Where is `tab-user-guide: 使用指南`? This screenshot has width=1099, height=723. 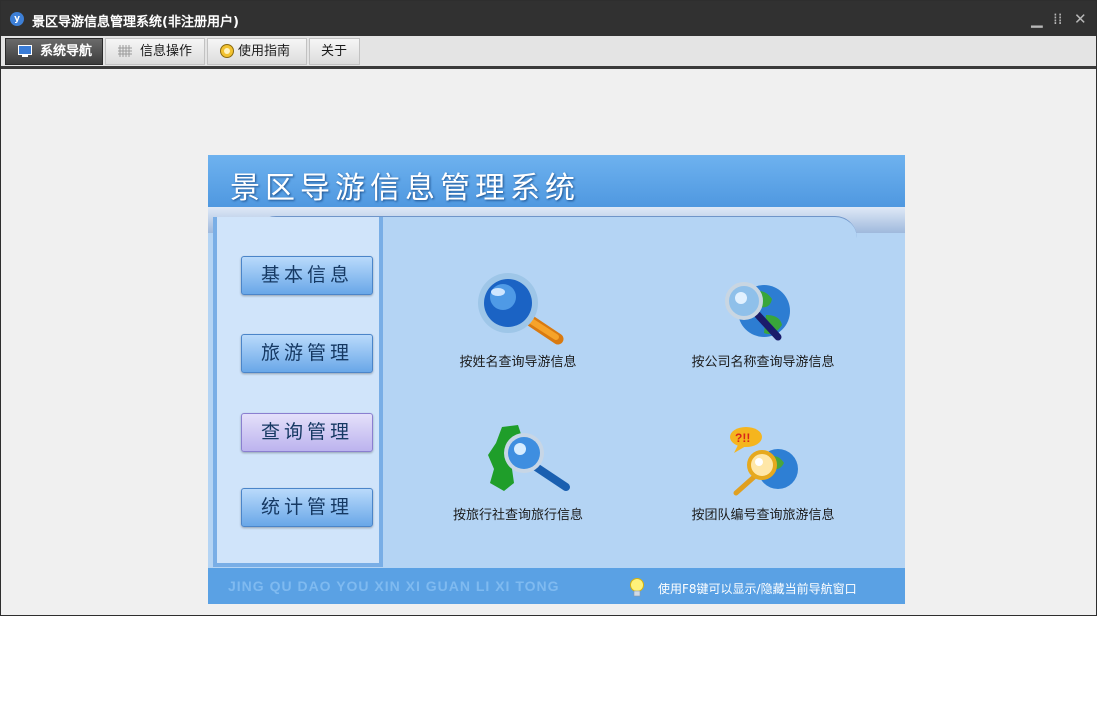 tab-user-guide: 使用指南 is located at coordinates (257, 51).